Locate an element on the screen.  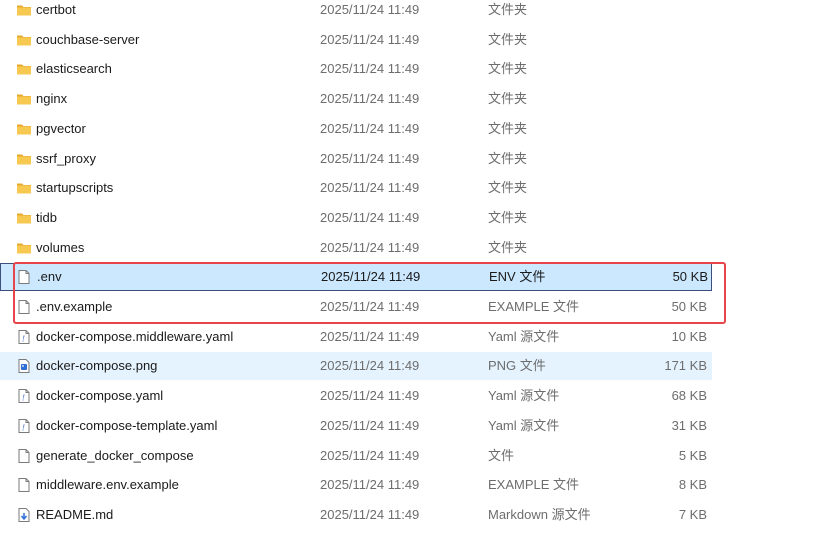
file-name: .env is located at coordinates (49, 277).